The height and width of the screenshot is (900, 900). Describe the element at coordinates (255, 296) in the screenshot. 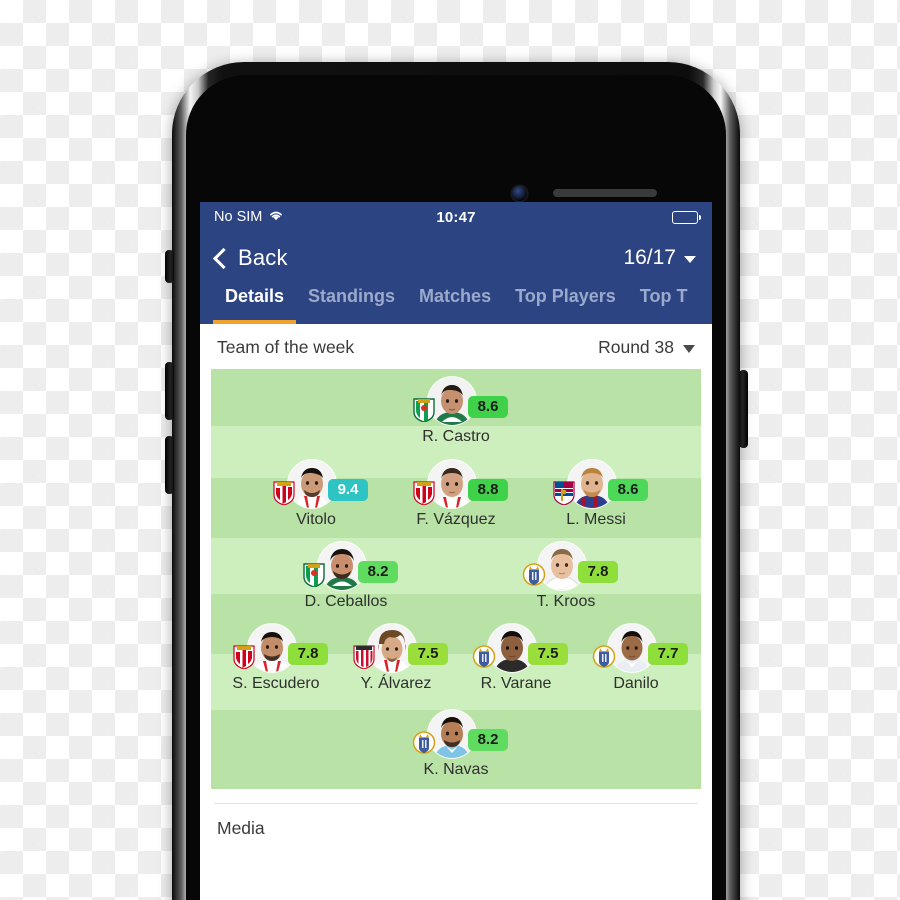

I see `tab-label: Details` at that location.